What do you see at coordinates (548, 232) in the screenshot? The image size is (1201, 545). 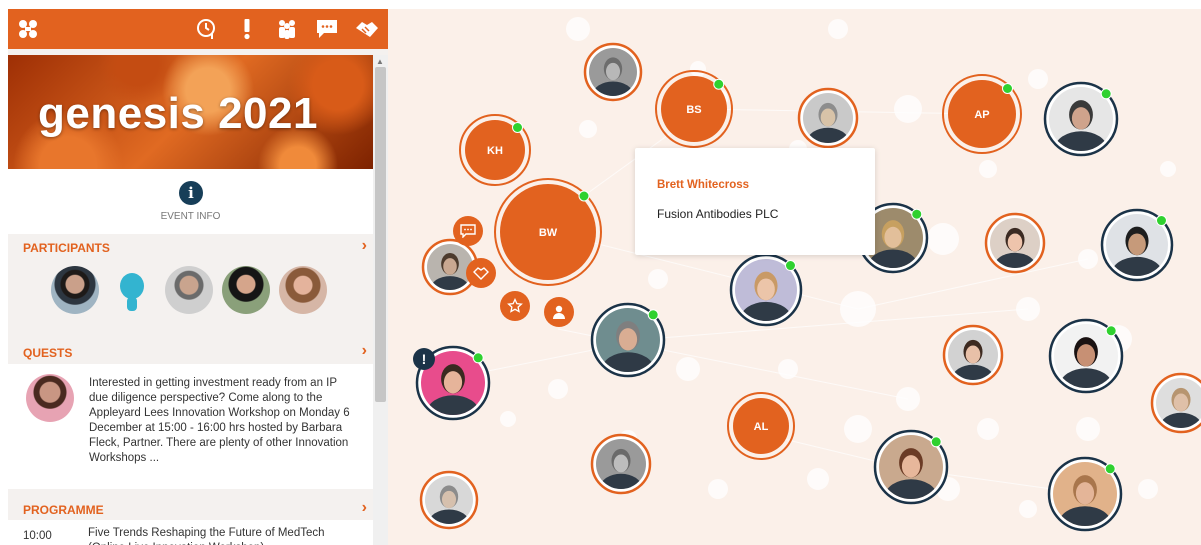 I see `node-bw: BW` at bounding box center [548, 232].